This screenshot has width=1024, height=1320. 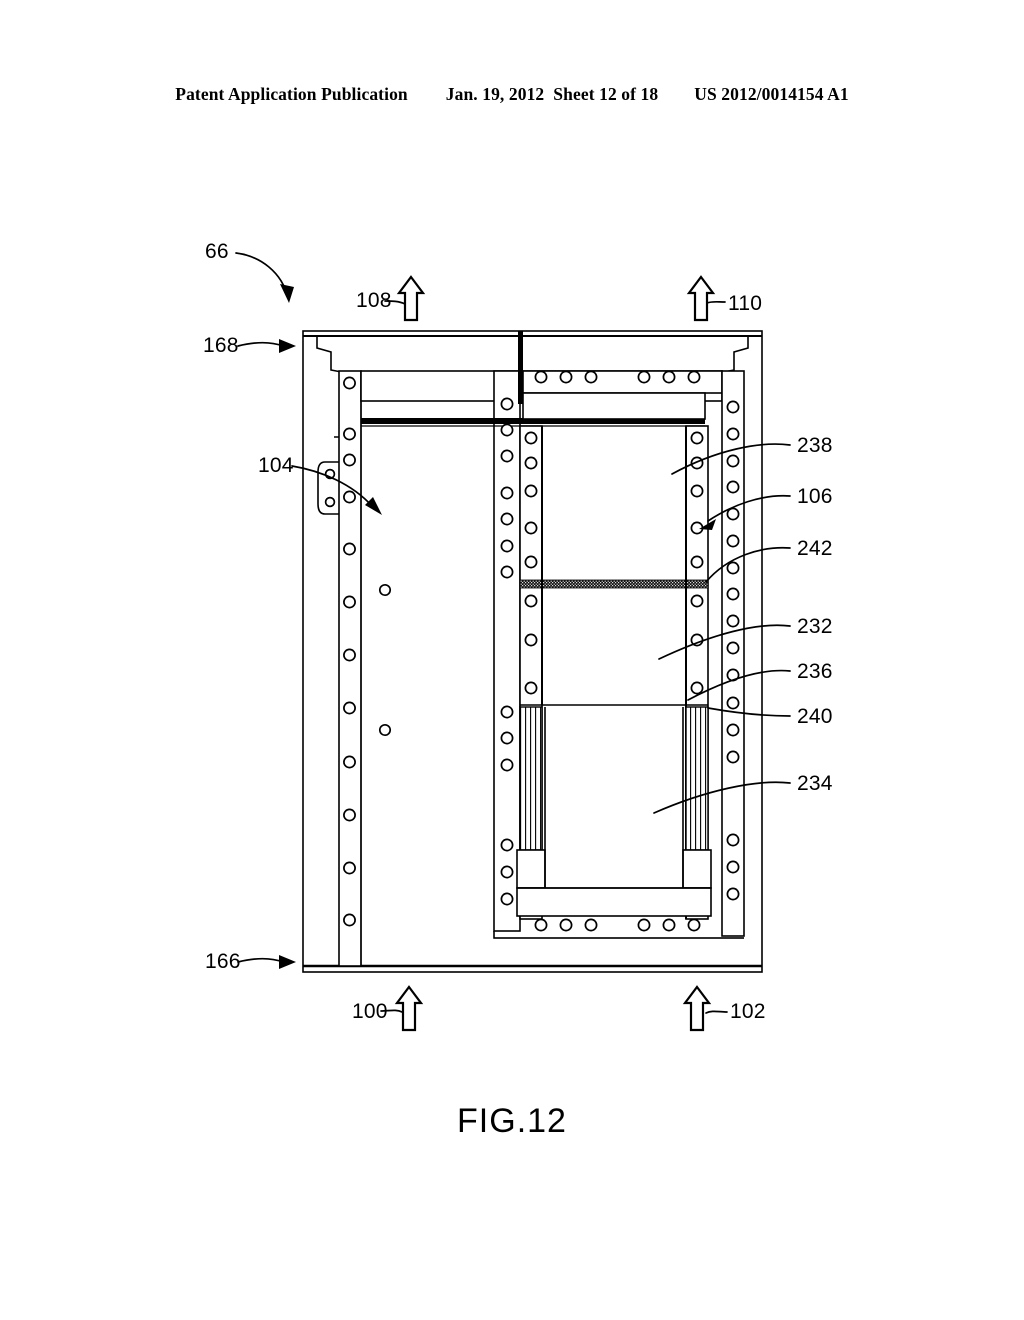 I want to click on ref-num-168: 168, so click(x=221, y=345).